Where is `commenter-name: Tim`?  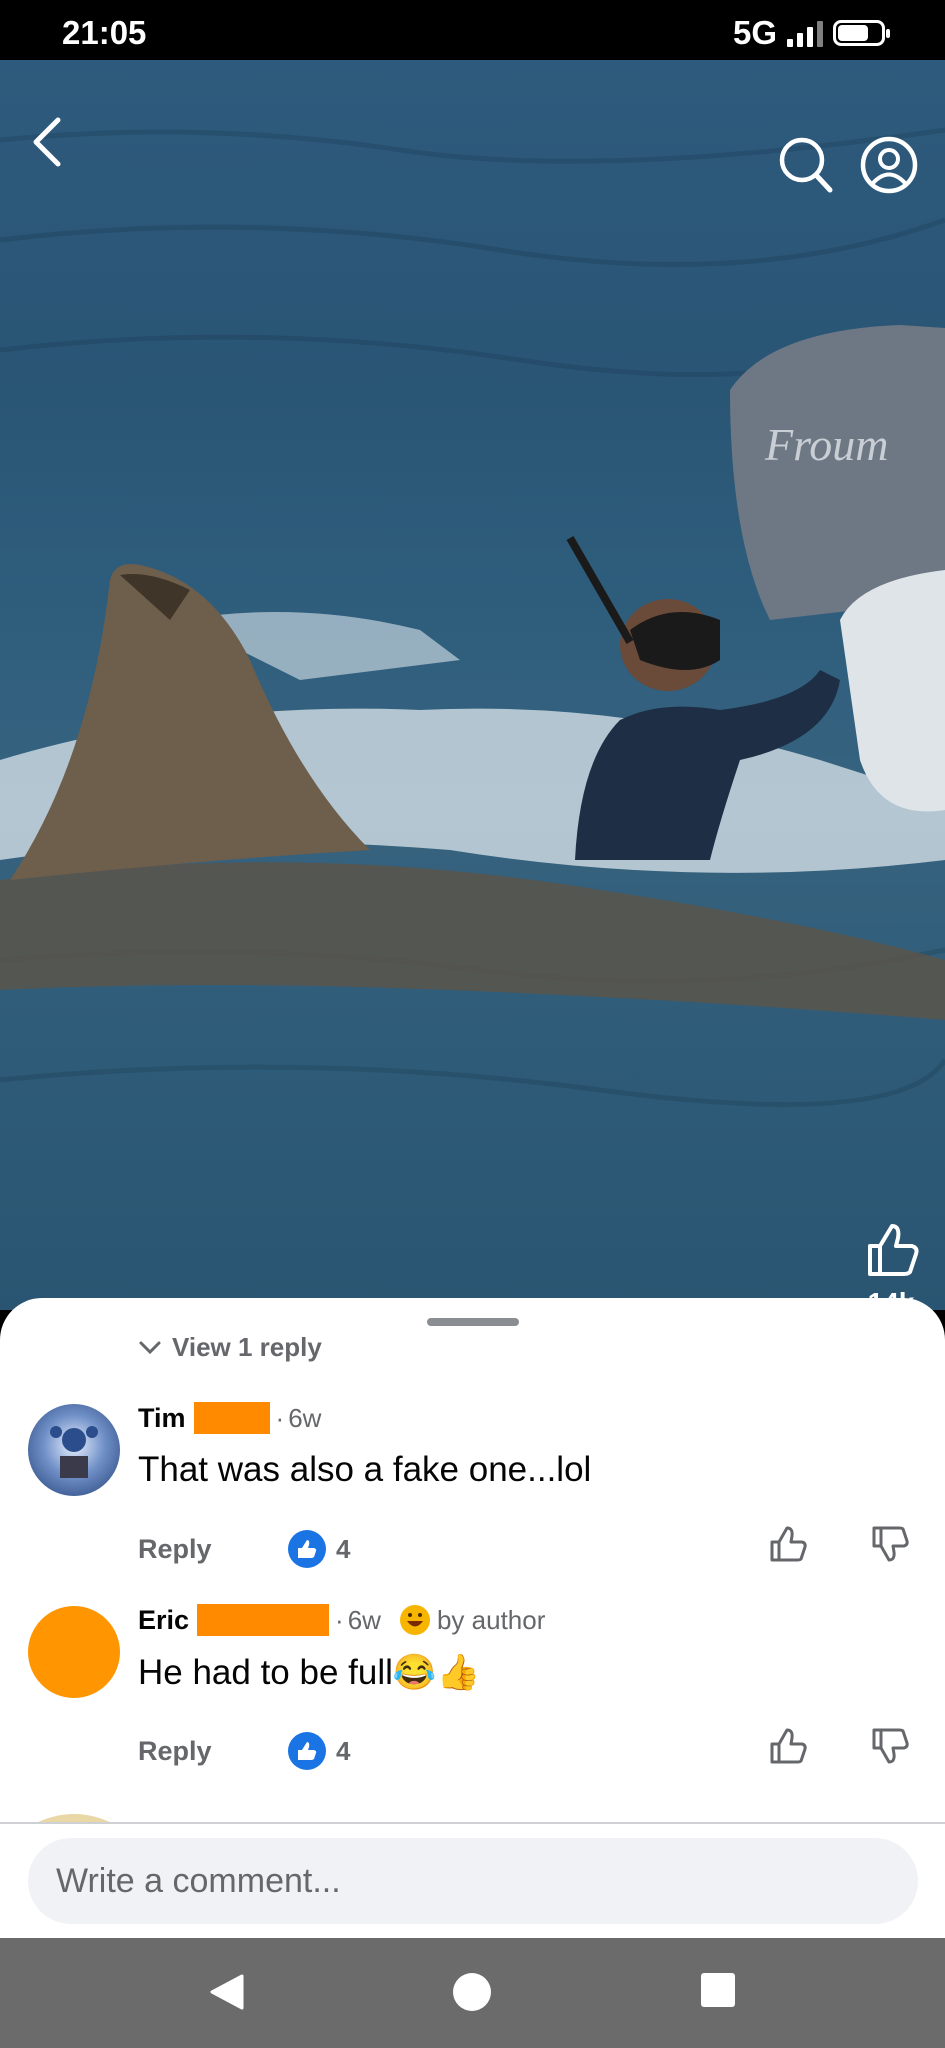
commenter-name: Tim is located at coordinates (162, 1418).